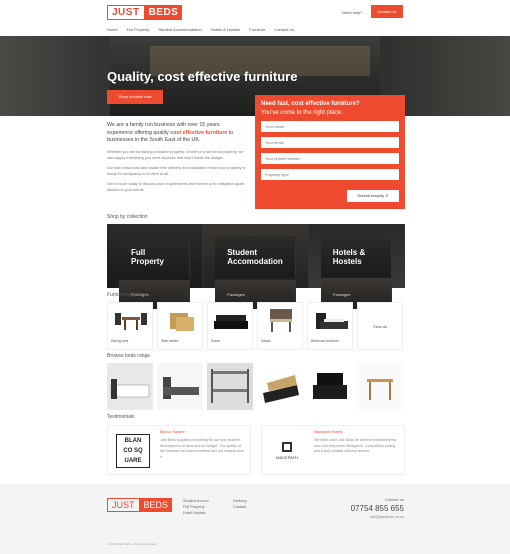 The width and height of the screenshot is (510, 554). What do you see at coordinates (387, 11) in the screenshot?
I see `header-contact-button: Contact us` at bounding box center [387, 11].